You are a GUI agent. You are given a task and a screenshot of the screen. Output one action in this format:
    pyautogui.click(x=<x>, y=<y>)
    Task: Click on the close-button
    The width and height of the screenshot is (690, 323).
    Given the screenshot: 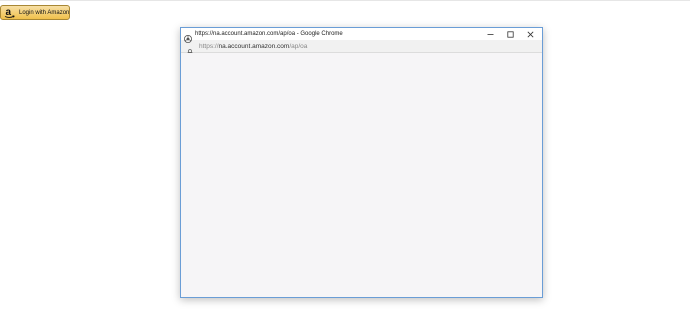 What is the action you would take?
    pyautogui.click(x=530, y=34)
    